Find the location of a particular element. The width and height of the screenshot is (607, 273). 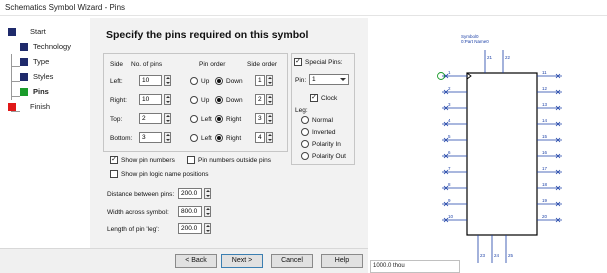

header-side-order: Side order is located at coordinates (262, 64).